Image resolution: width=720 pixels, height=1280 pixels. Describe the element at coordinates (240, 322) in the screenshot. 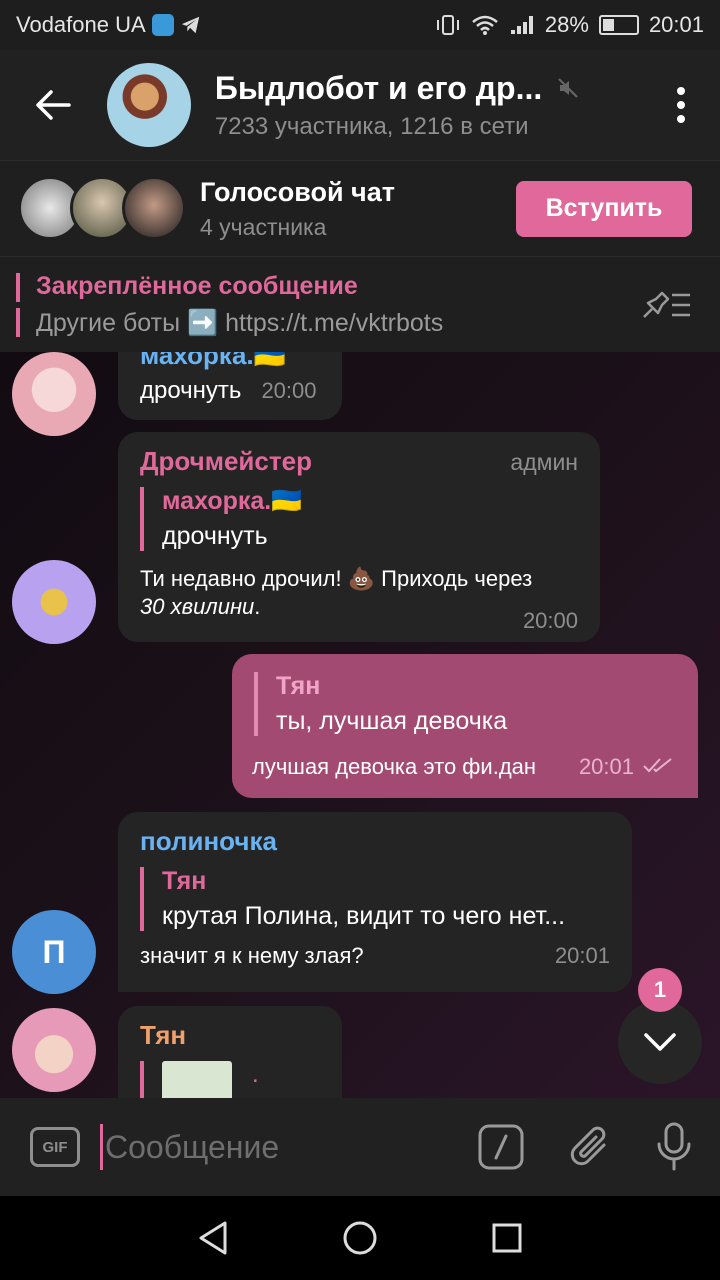

I see `pinned-body: Другие боты ➡️ https://t.me/vktrbots` at that location.